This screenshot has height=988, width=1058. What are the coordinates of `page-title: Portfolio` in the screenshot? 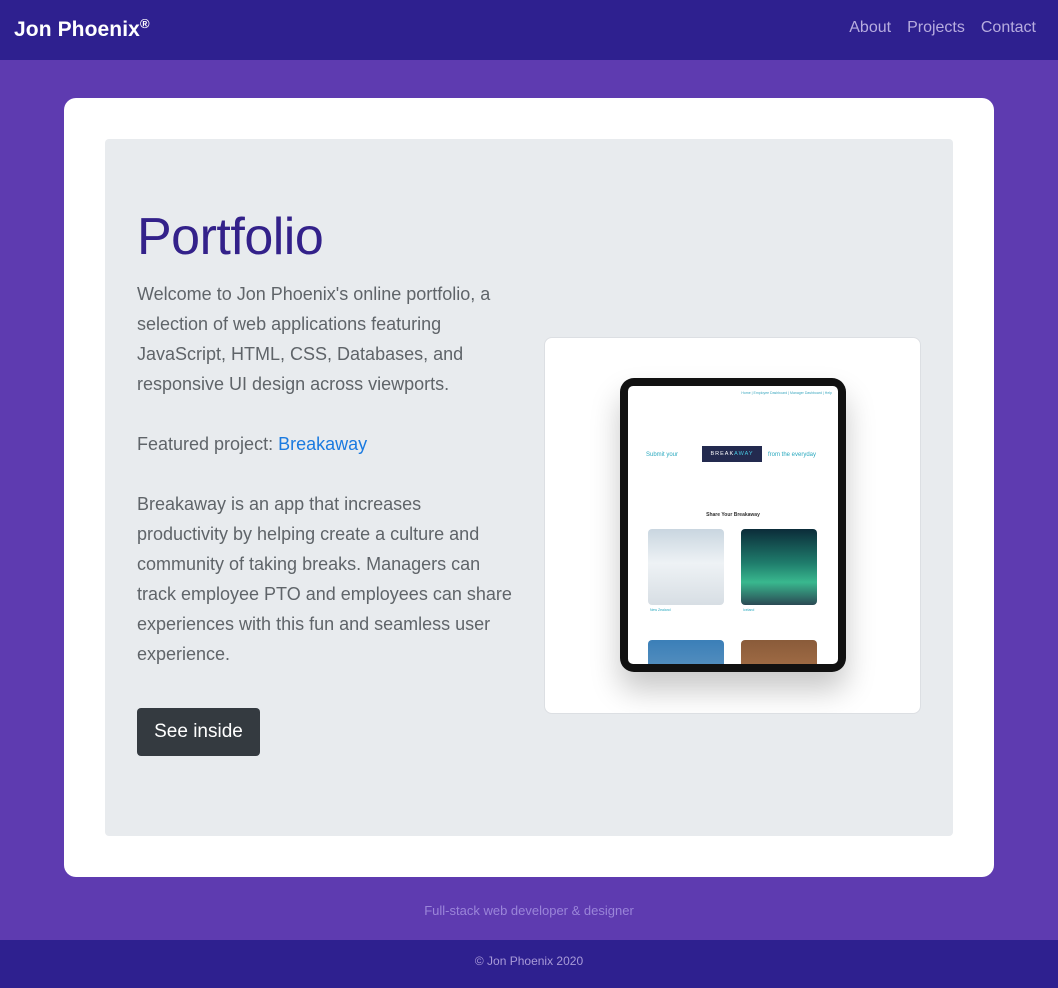 It's located at (230, 237).